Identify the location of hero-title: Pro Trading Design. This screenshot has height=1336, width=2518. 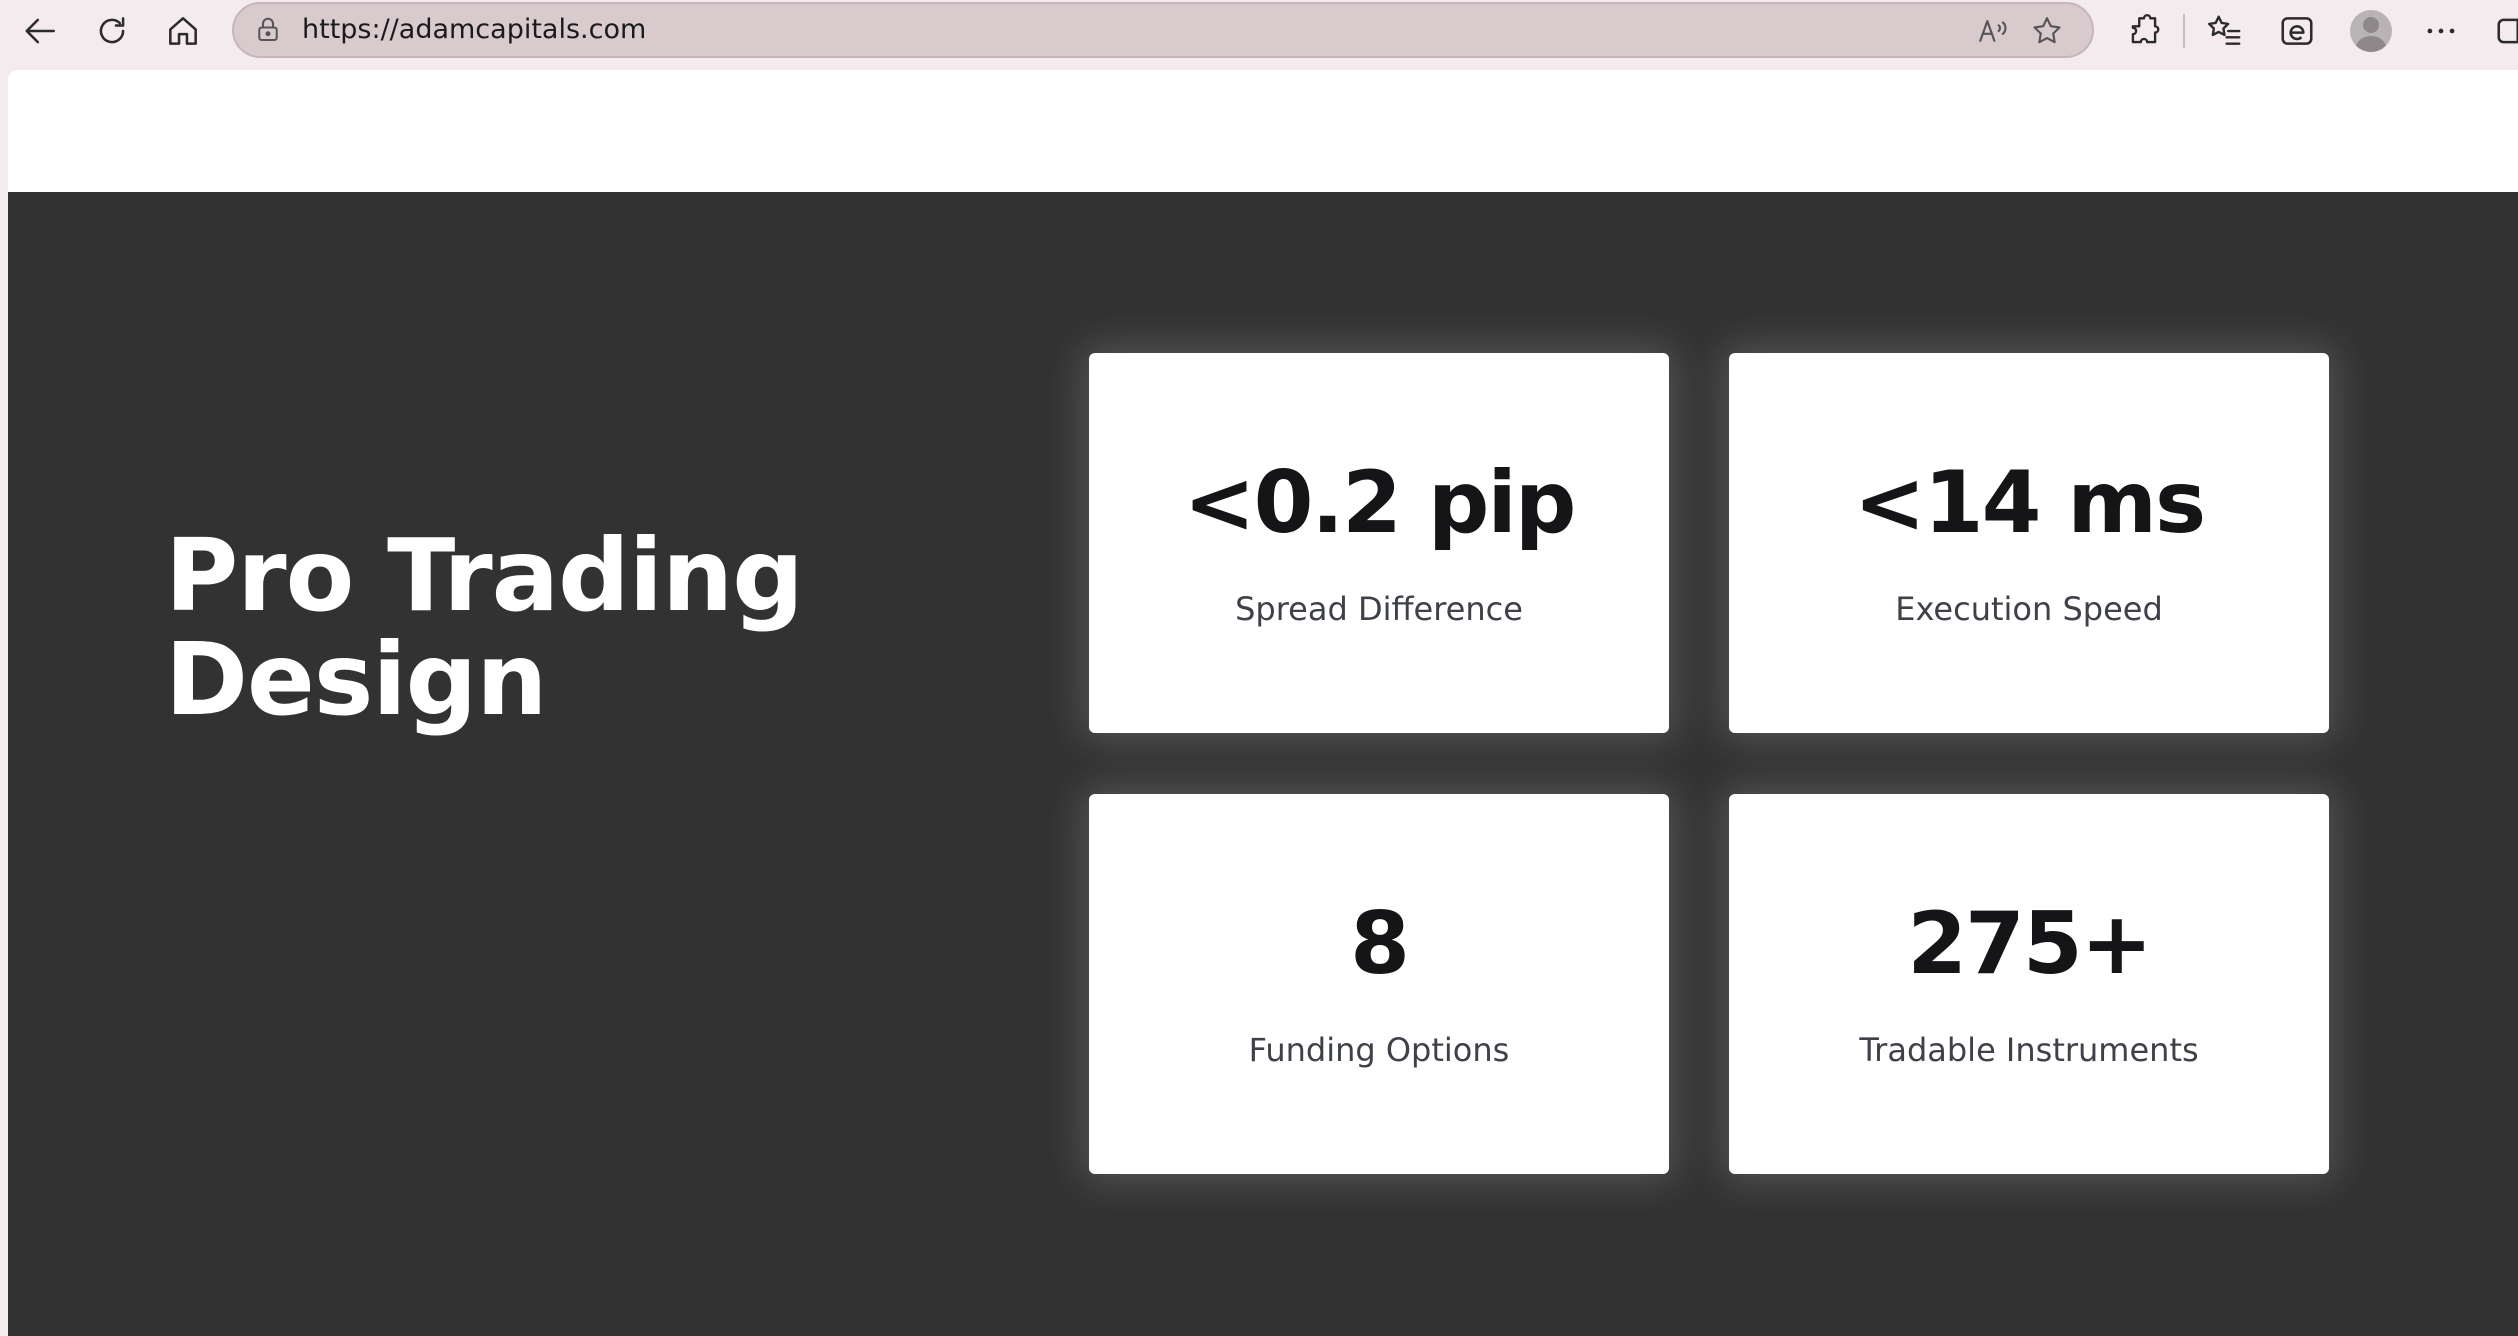
(515, 628).